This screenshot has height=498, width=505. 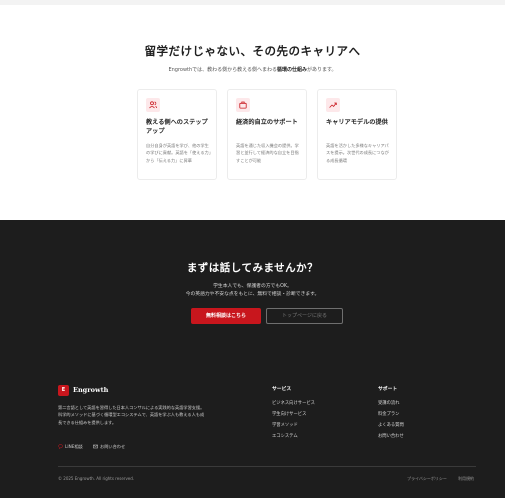 I want to click on free-consultation-button: 無料相談はこちら, so click(x=226, y=316).